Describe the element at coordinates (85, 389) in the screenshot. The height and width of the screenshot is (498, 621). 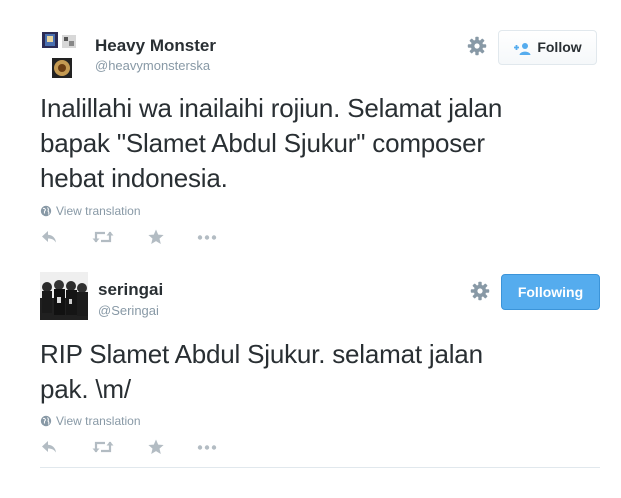
I see `tweet-text-line: pak. \m/` at that location.